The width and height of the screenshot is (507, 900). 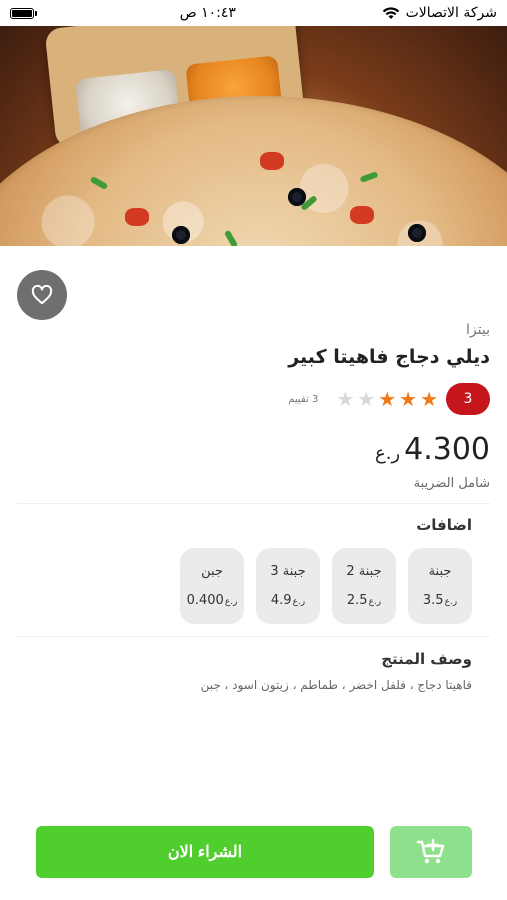 What do you see at coordinates (387, 453) in the screenshot?
I see `price-currency: ر.ع` at bounding box center [387, 453].